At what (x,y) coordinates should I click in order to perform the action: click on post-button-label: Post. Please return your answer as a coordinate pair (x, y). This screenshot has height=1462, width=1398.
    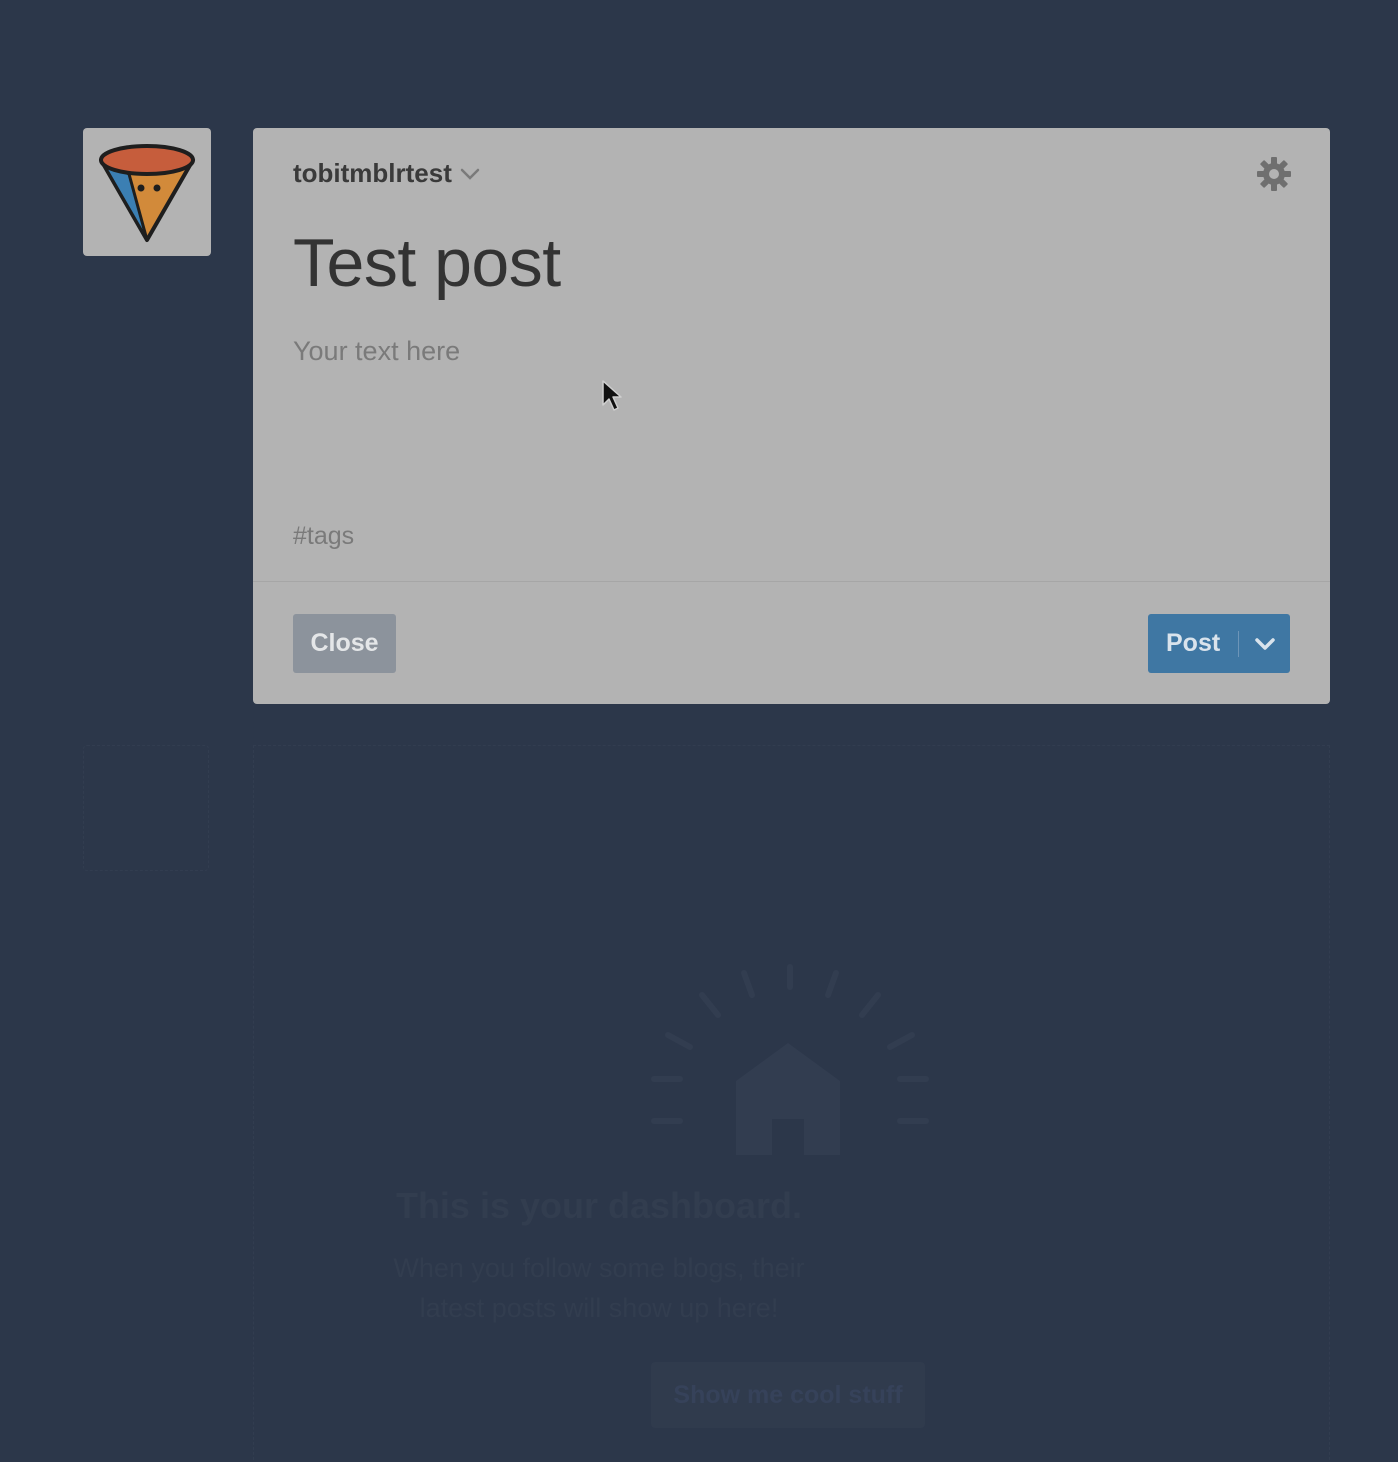
    Looking at the image, I should click on (1193, 643).